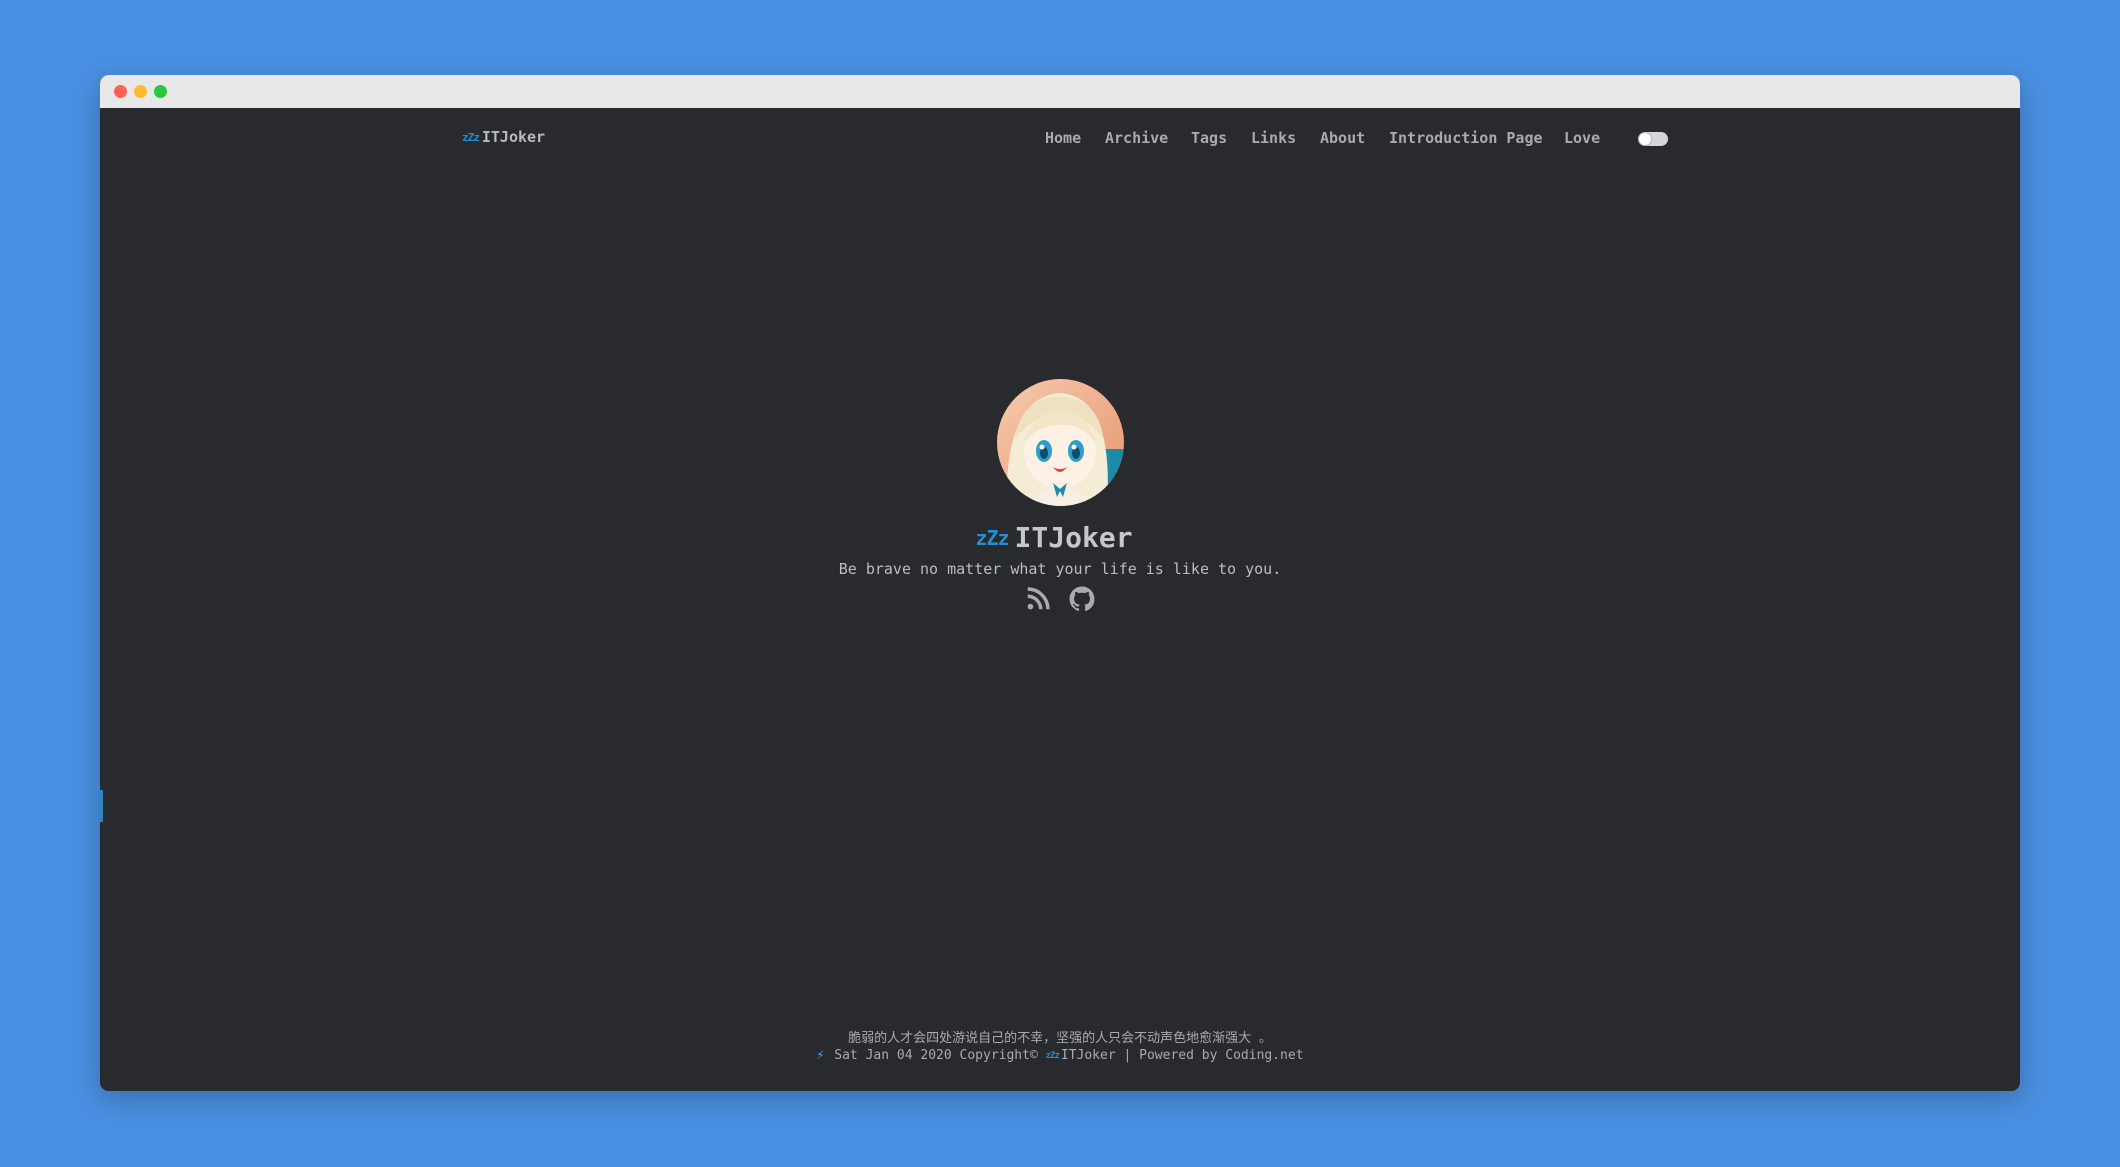  Describe the element at coordinates (1342, 138) in the screenshot. I see `nav-item-about: About` at that location.